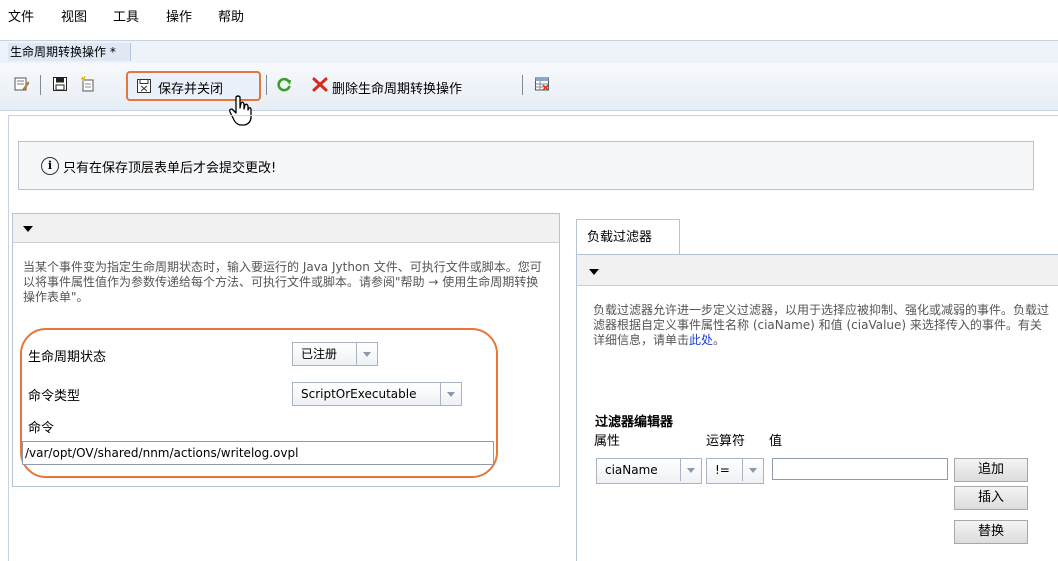 This screenshot has width=1058, height=561. Describe the element at coordinates (722, 470) in the screenshot. I see `operator-value: !=` at that location.